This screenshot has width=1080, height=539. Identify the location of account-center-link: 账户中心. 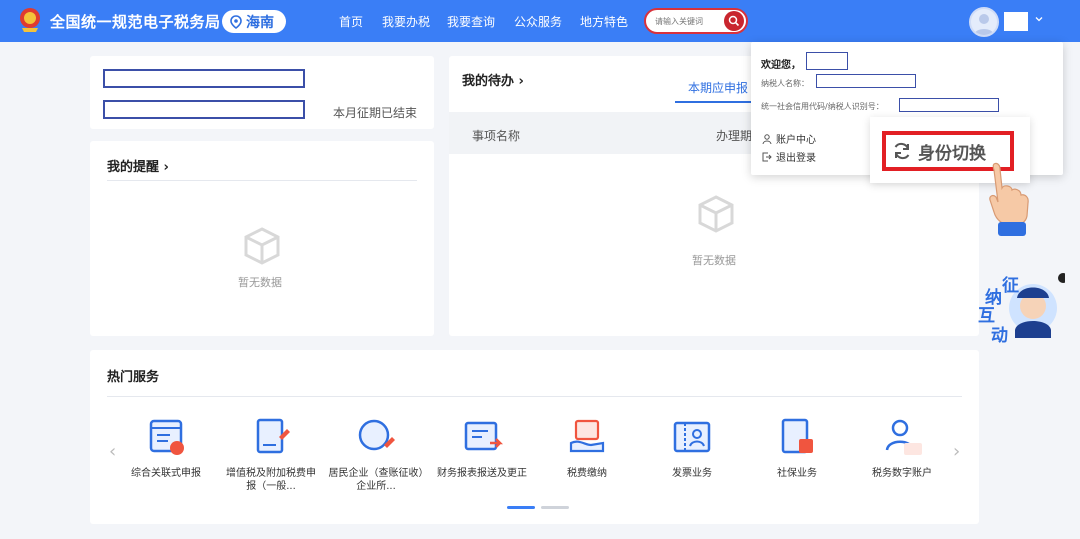
(789, 138).